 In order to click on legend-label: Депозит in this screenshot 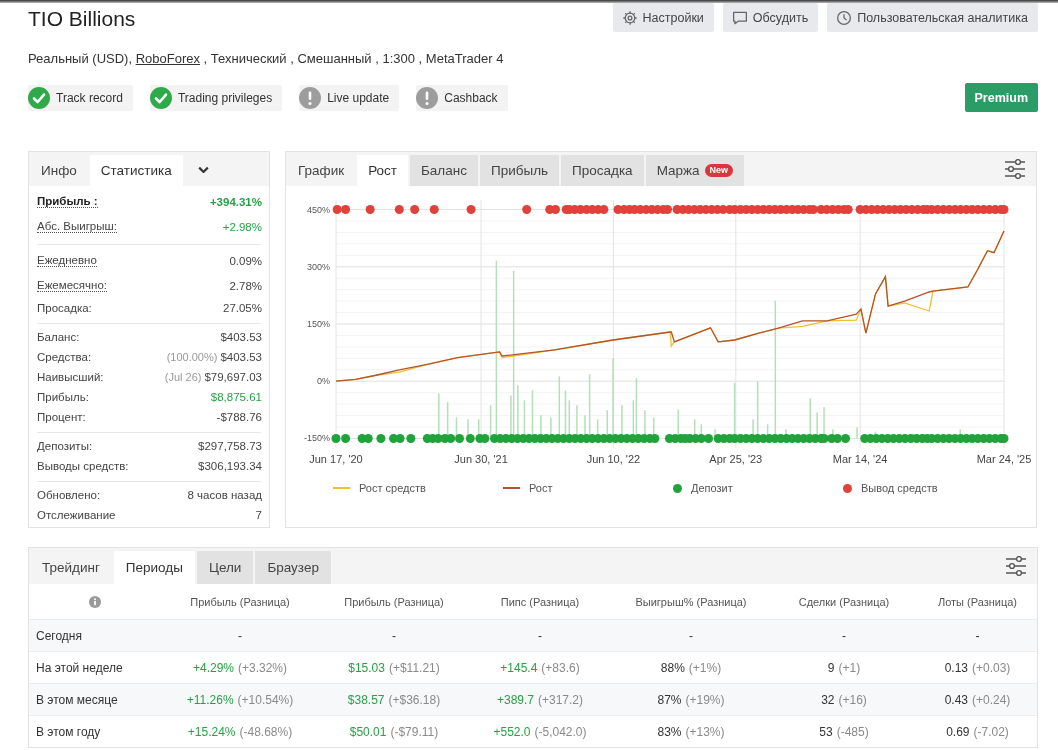, I will do `click(712, 488)`.